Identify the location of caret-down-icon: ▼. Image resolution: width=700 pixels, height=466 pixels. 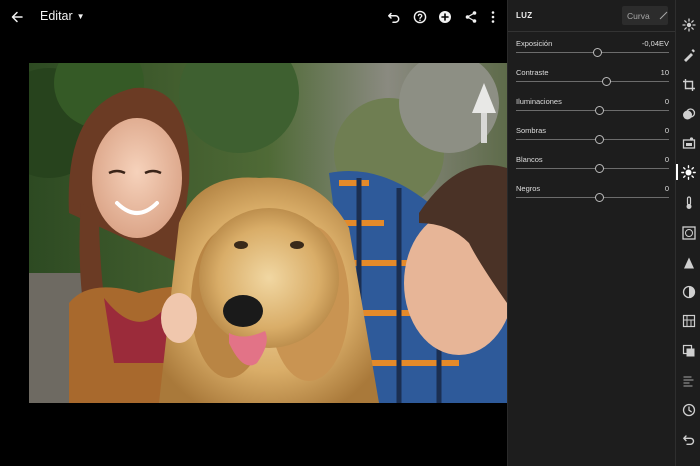
(80, 16).